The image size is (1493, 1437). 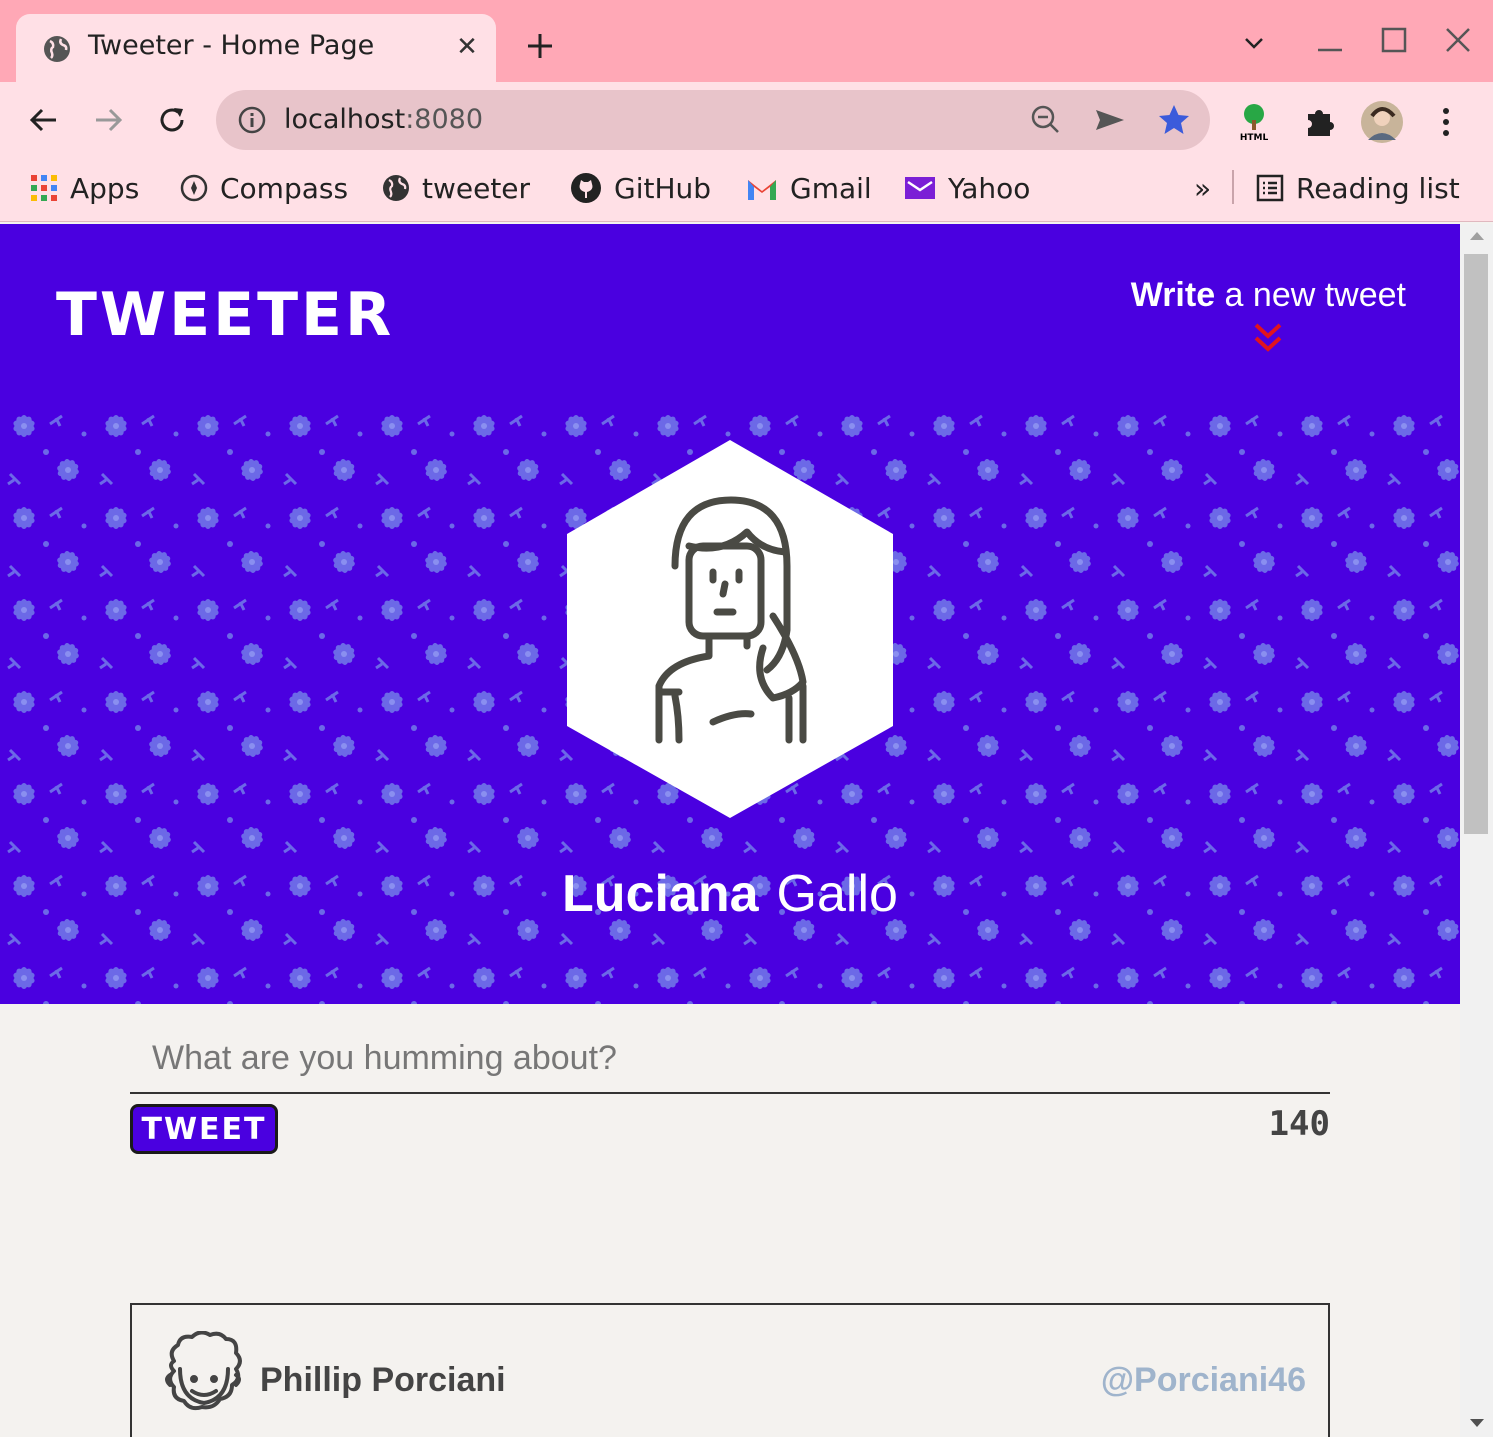 I want to click on bookmark-github: GitHub, so click(x=640, y=188).